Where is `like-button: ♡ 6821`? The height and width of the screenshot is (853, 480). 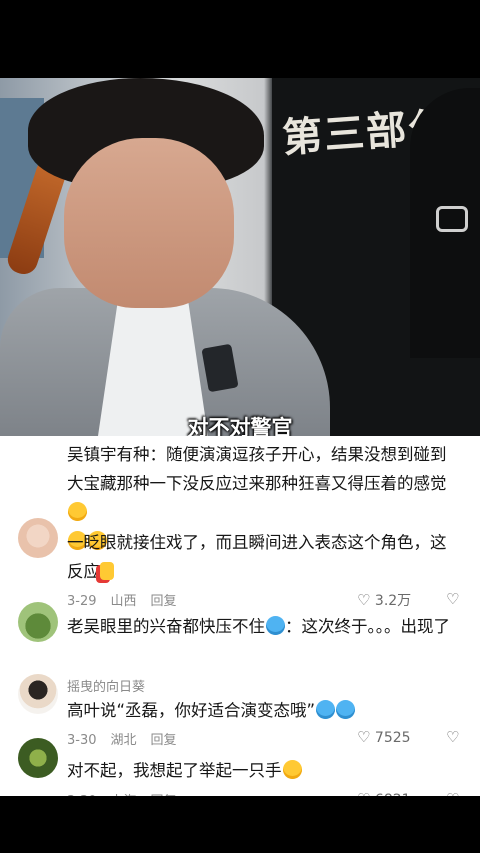
like-button: ♡ 6821 is located at coordinates (384, 793).